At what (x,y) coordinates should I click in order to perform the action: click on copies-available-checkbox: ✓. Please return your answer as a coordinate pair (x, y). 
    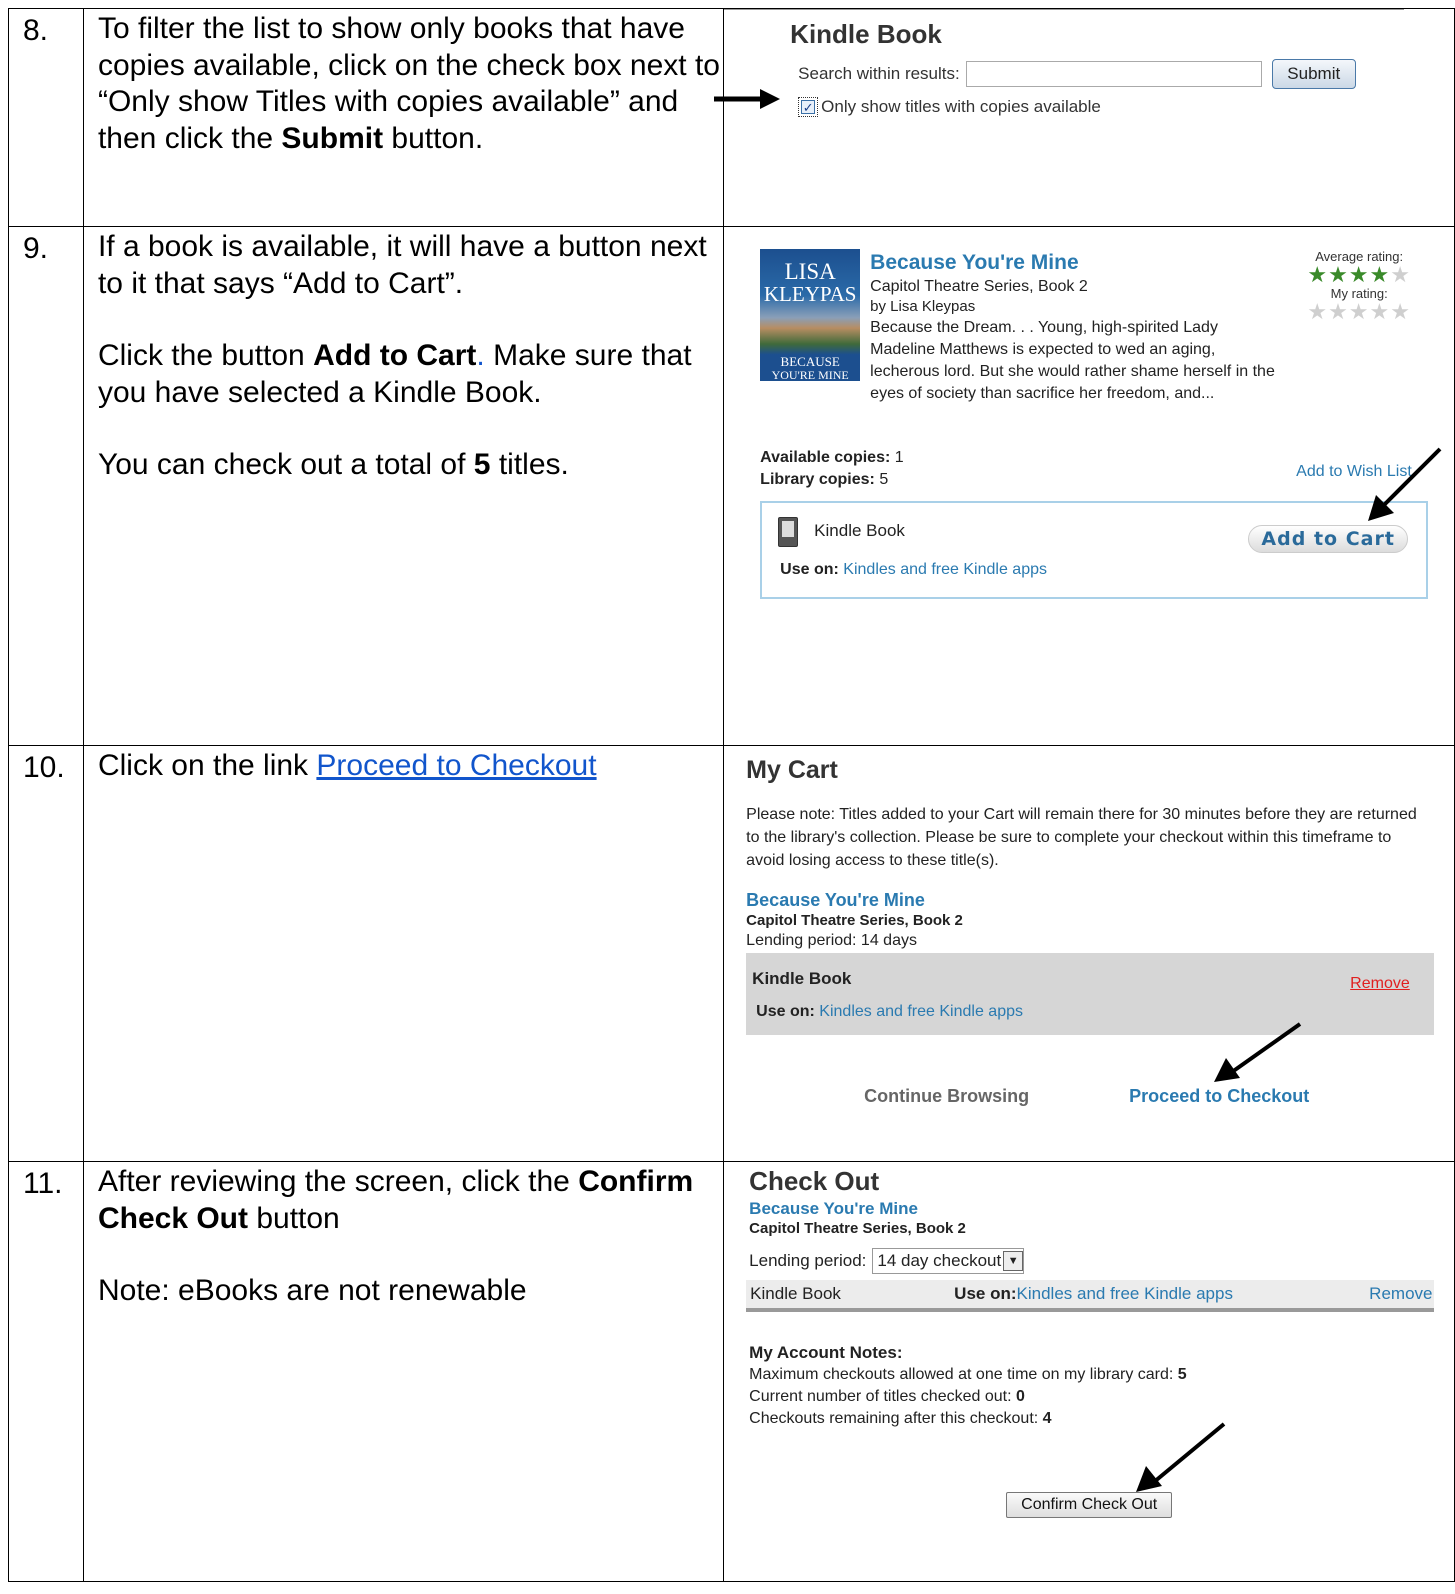
    Looking at the image, I should click on (808, 107).